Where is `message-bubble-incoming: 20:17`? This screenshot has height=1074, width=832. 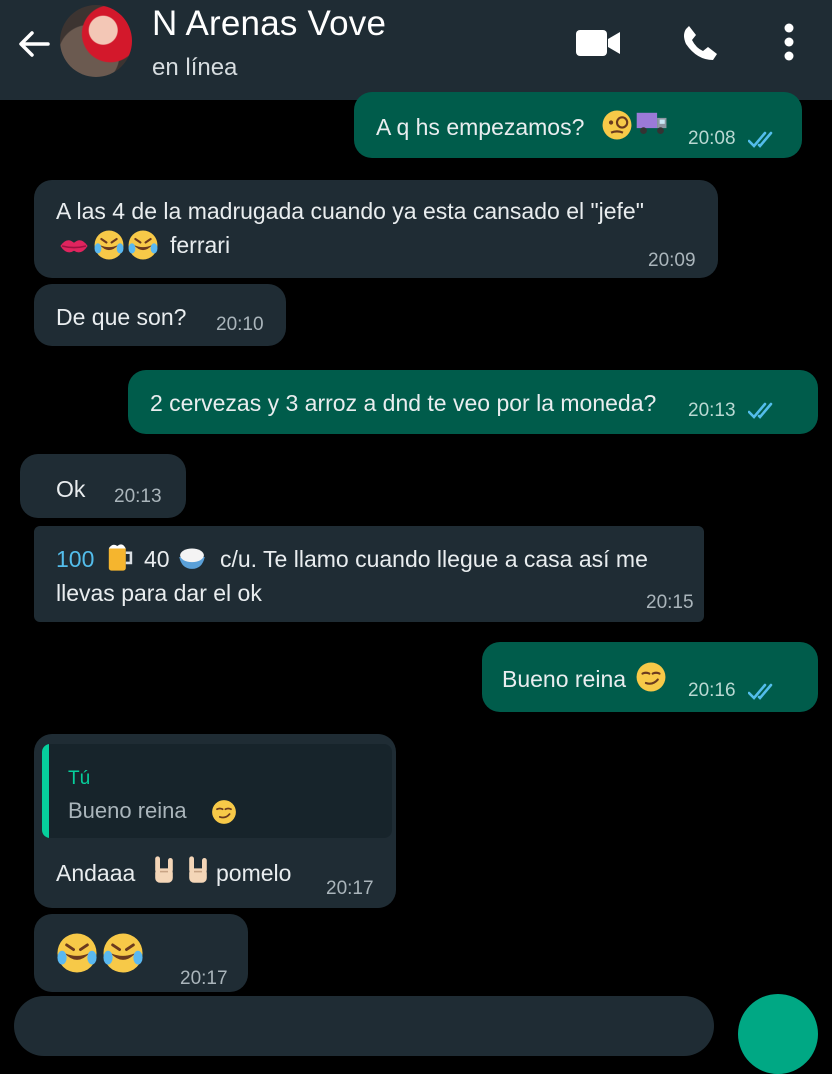 message-bubble-incoming: 20:17 is located at coordinates (141, 953).